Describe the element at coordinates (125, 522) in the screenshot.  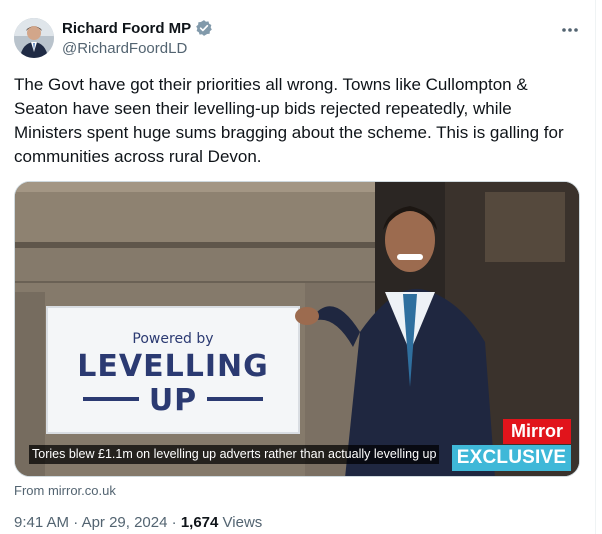
I see `tweet-date: Apr 29, 2024` at that location.